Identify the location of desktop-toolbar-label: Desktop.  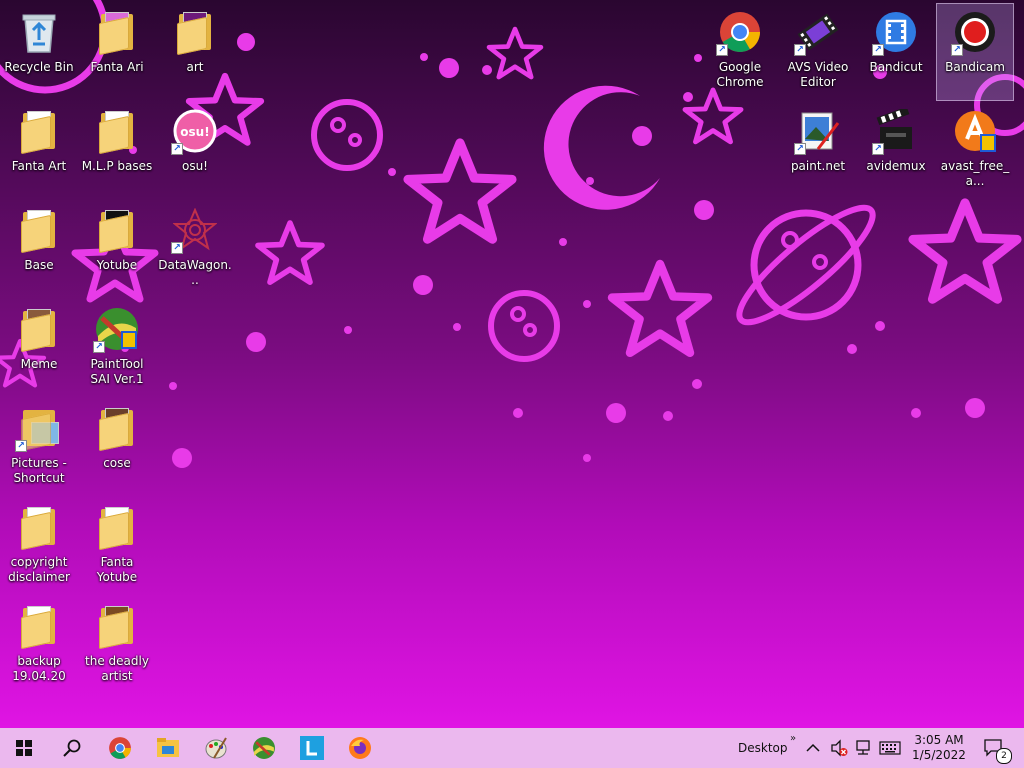
(763, 748).